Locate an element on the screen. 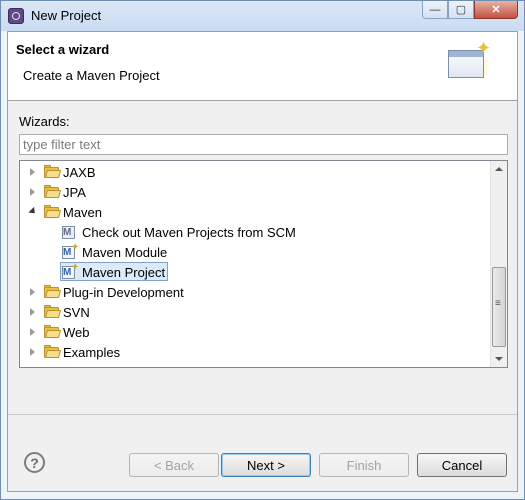  tree-item-label: Maven is located at coordinates (83, 212).